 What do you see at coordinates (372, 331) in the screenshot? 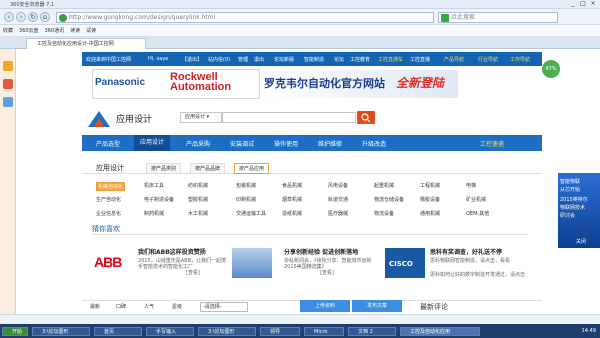
I see `taskbar-item: 文档 2` at bounding box center [372, 331].